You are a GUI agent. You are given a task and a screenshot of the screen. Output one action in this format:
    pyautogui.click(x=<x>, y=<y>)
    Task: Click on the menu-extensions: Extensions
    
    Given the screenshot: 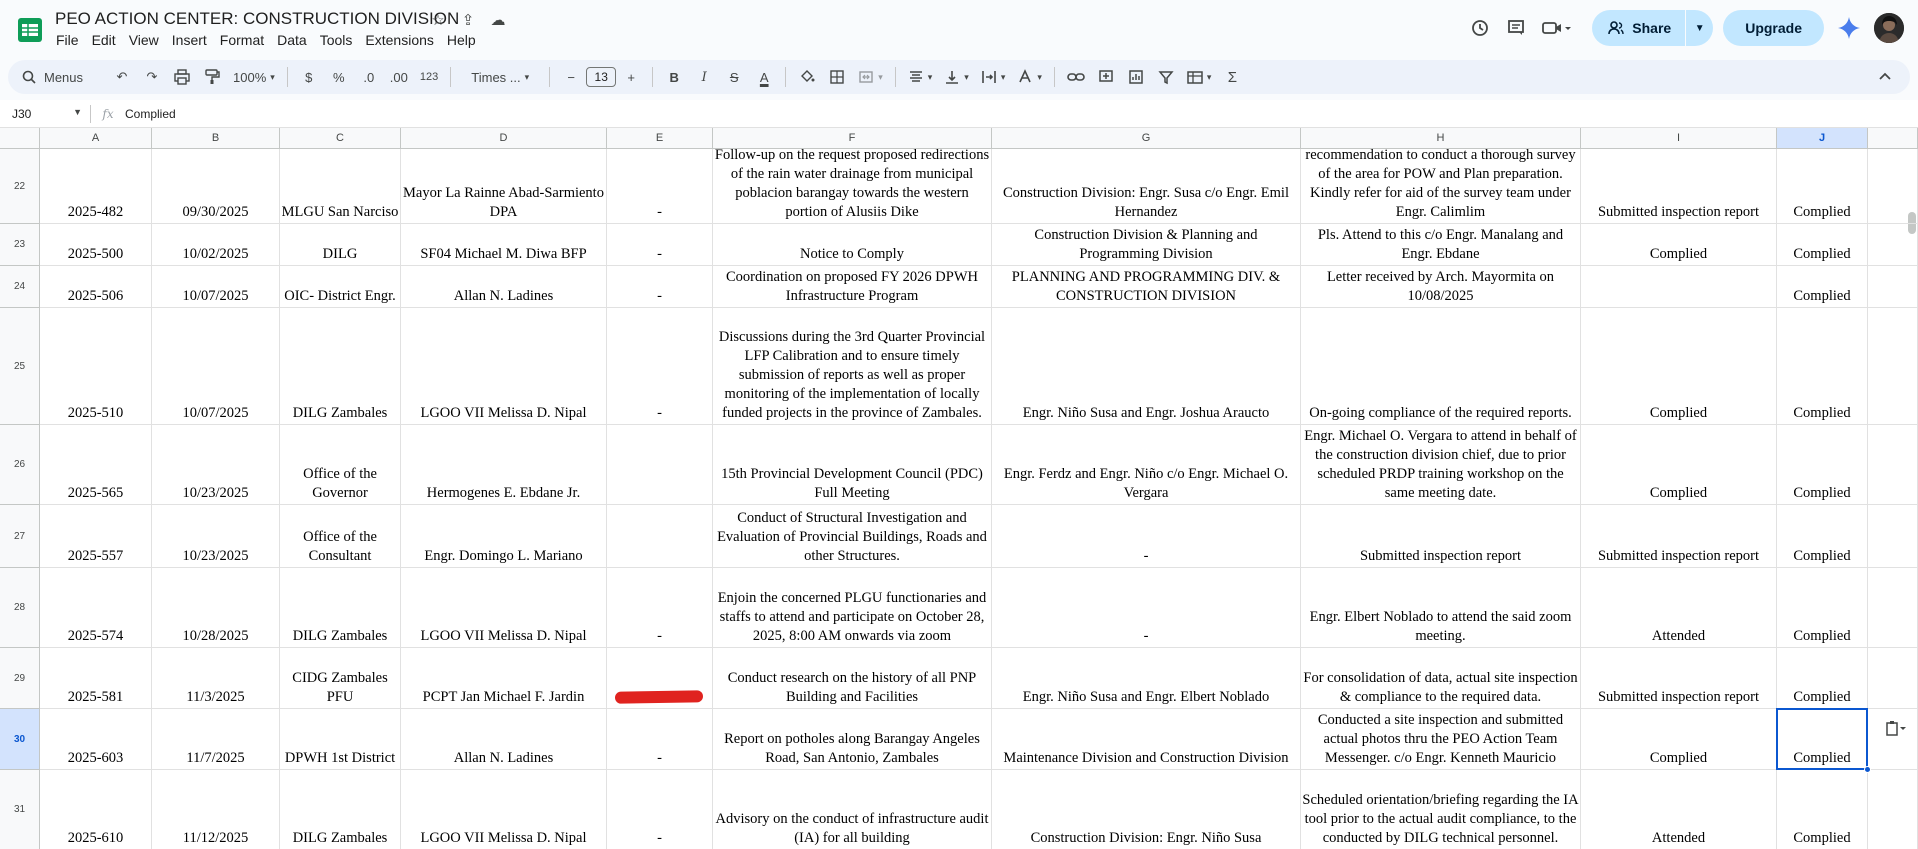 What is the action you would take?
    pyautogui.click(x=402, y=40)
    